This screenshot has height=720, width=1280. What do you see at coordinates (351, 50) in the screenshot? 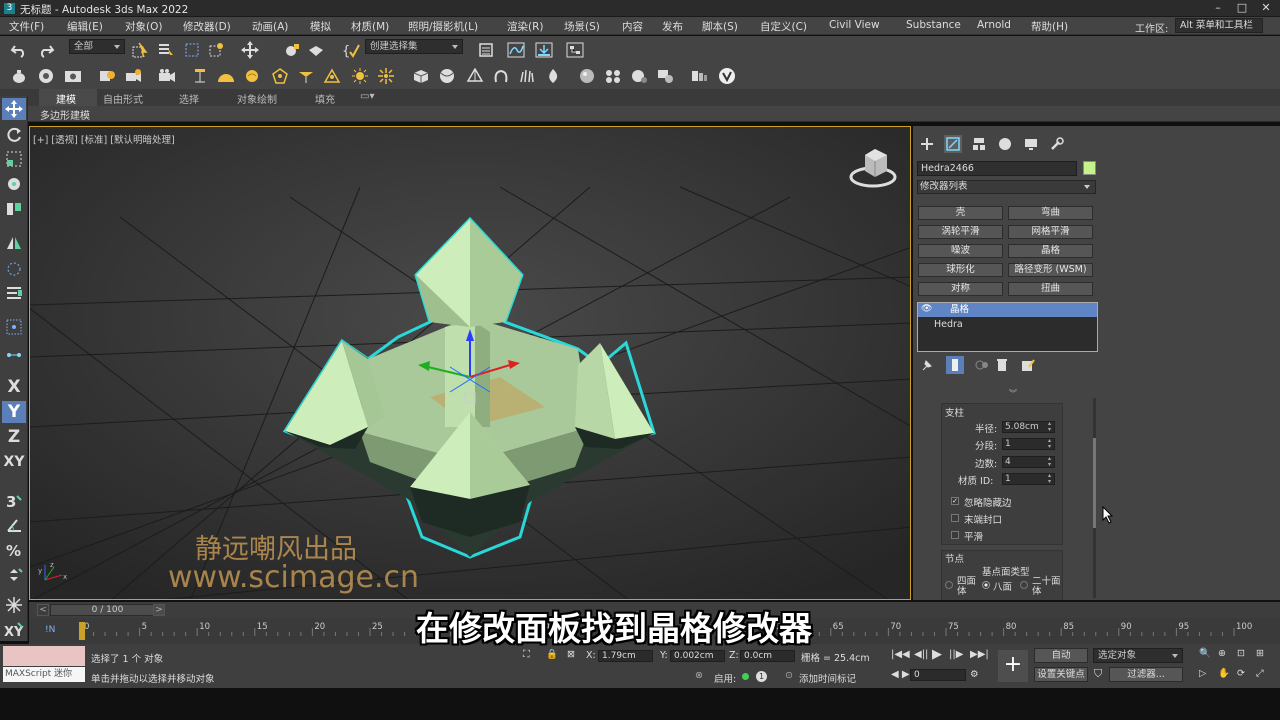
I see `named-selection-icon: {` at bounding box center [351, 50].